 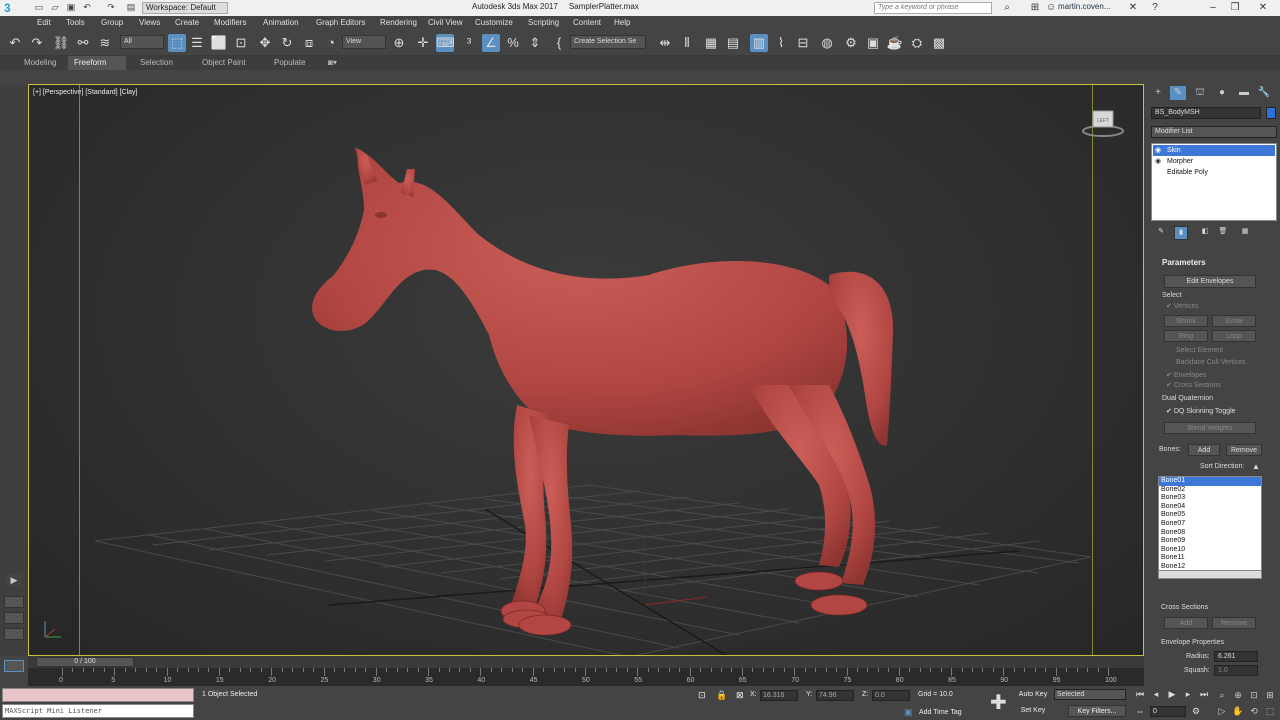 What do you see at coordinates (740, 695) in the screenshot?
I see `absolute-mode-icon: ⊠` at bounding box center [740, 695].